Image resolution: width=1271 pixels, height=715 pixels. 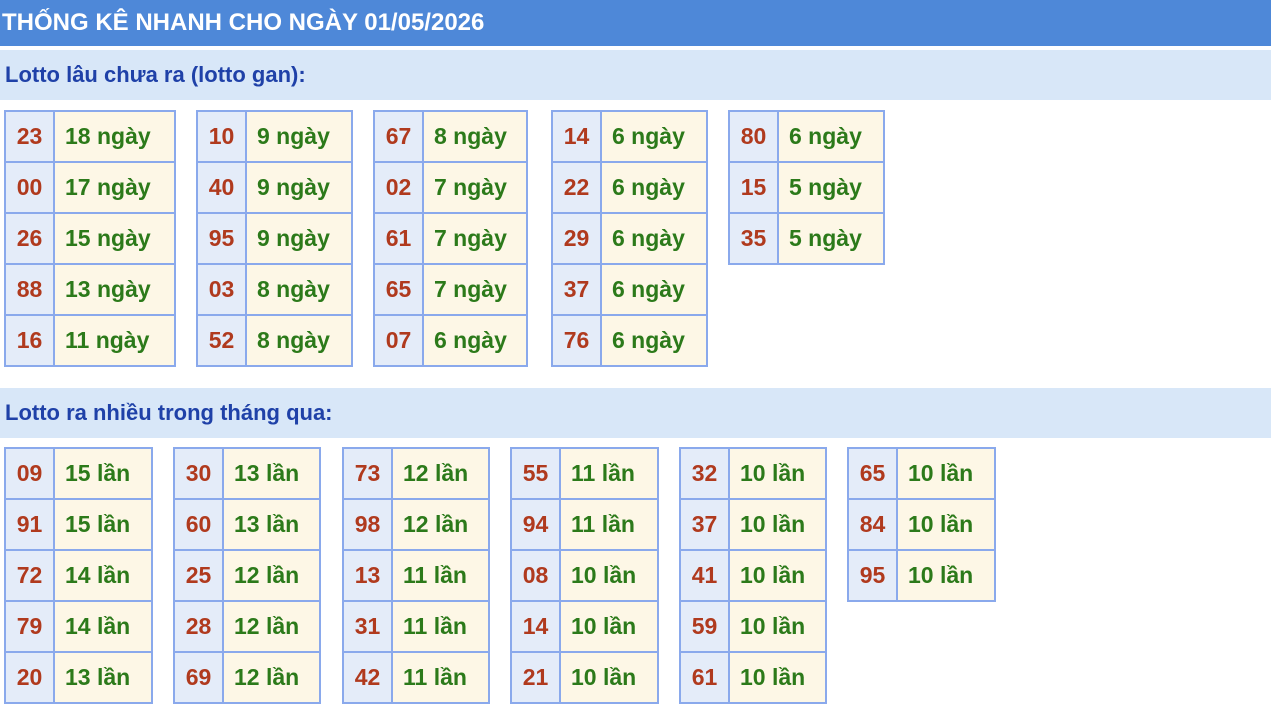 What do you see at coordinates (29, 340) in the screenshot?
I see `lotto-number: 16` at bounding box center [29, 340].